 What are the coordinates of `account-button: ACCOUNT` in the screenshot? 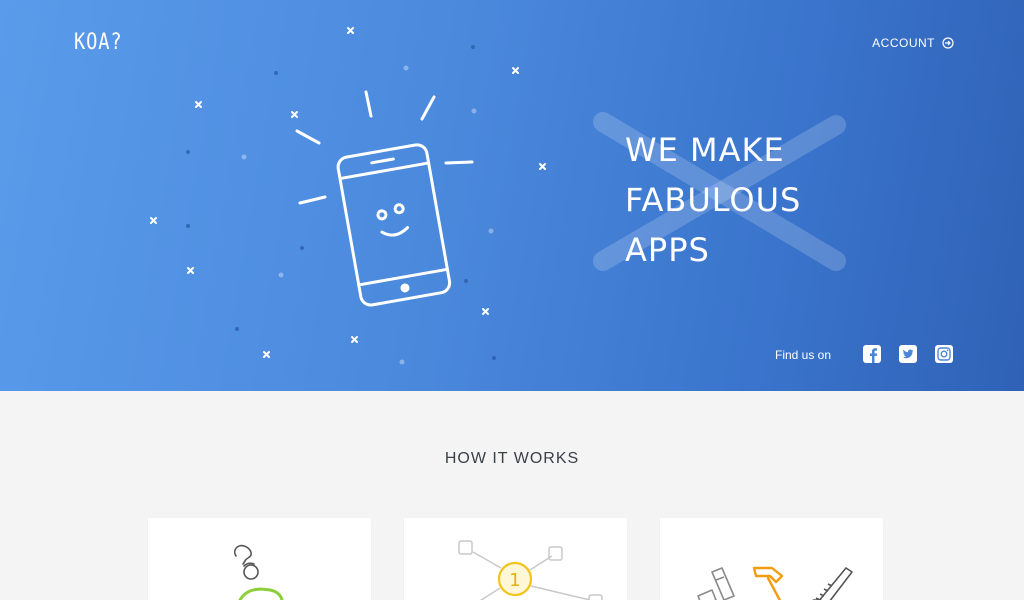 It's located at (913, 43).